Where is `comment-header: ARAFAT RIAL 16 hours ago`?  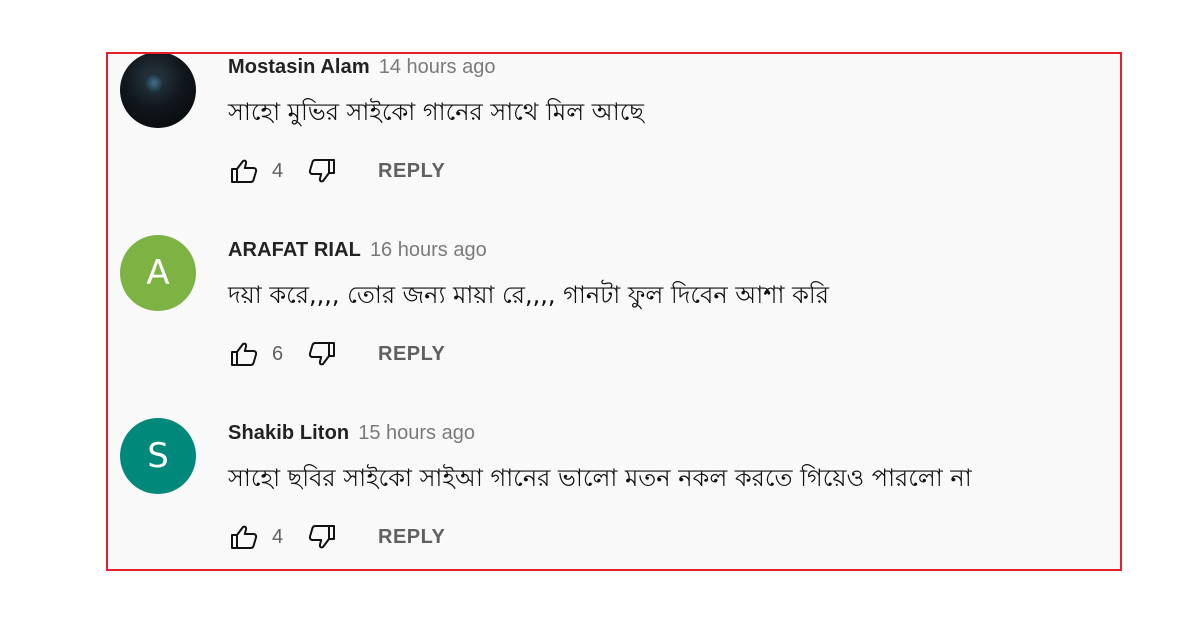
comment-header: ARAFAT RIAL 16 hours ago is located at coordinates (357, 250).